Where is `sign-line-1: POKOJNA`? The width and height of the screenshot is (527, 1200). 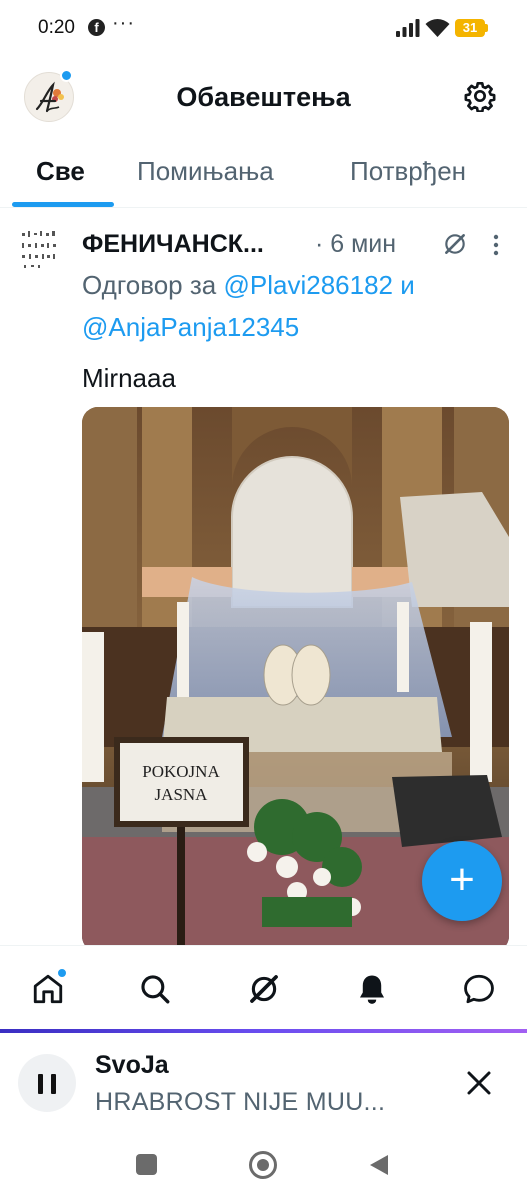 sign-line-1: POKOJNA is located at coordinates (181, 771).